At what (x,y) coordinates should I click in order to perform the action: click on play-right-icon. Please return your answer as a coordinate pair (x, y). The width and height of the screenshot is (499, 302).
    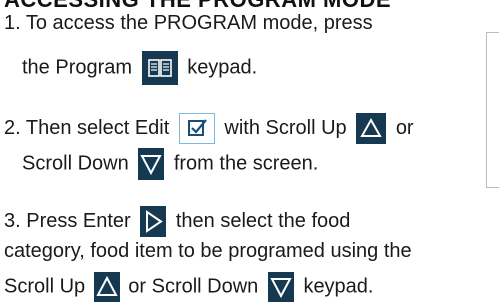
    Looking at the image, I should click on (155, 221).